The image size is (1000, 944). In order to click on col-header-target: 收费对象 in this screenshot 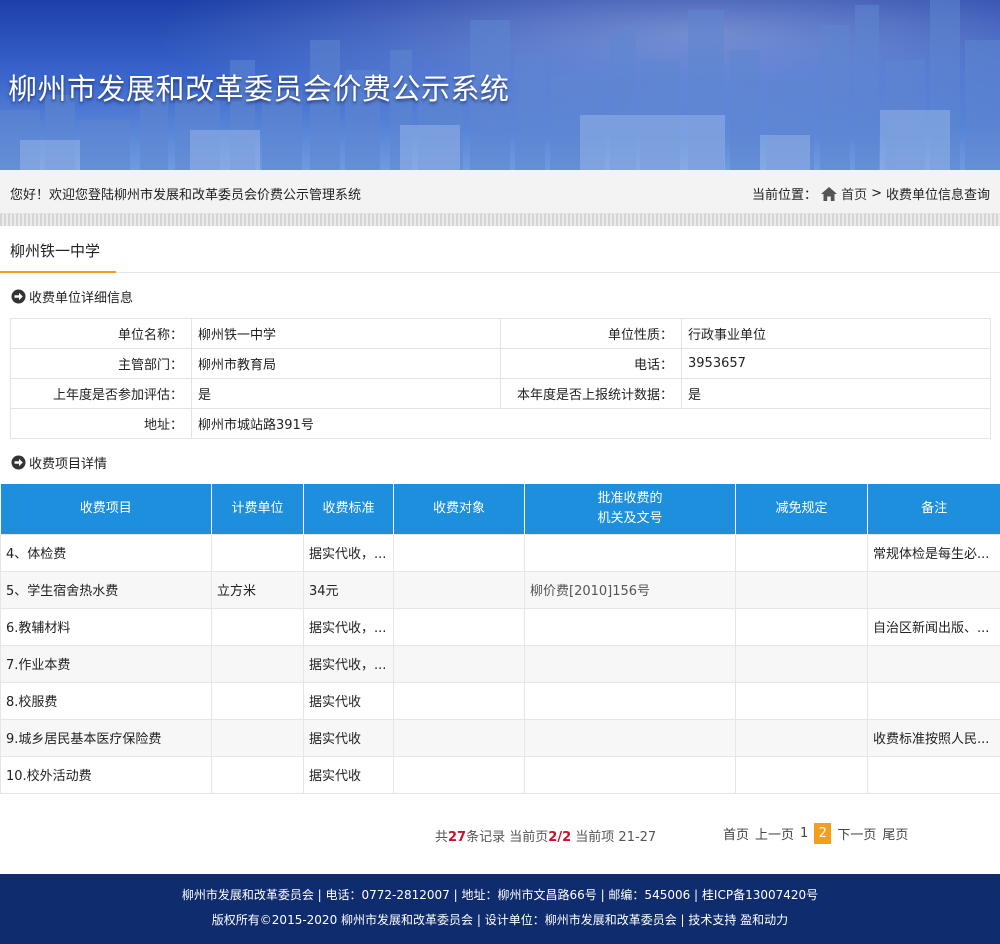, I will do `click(459, 509)`.